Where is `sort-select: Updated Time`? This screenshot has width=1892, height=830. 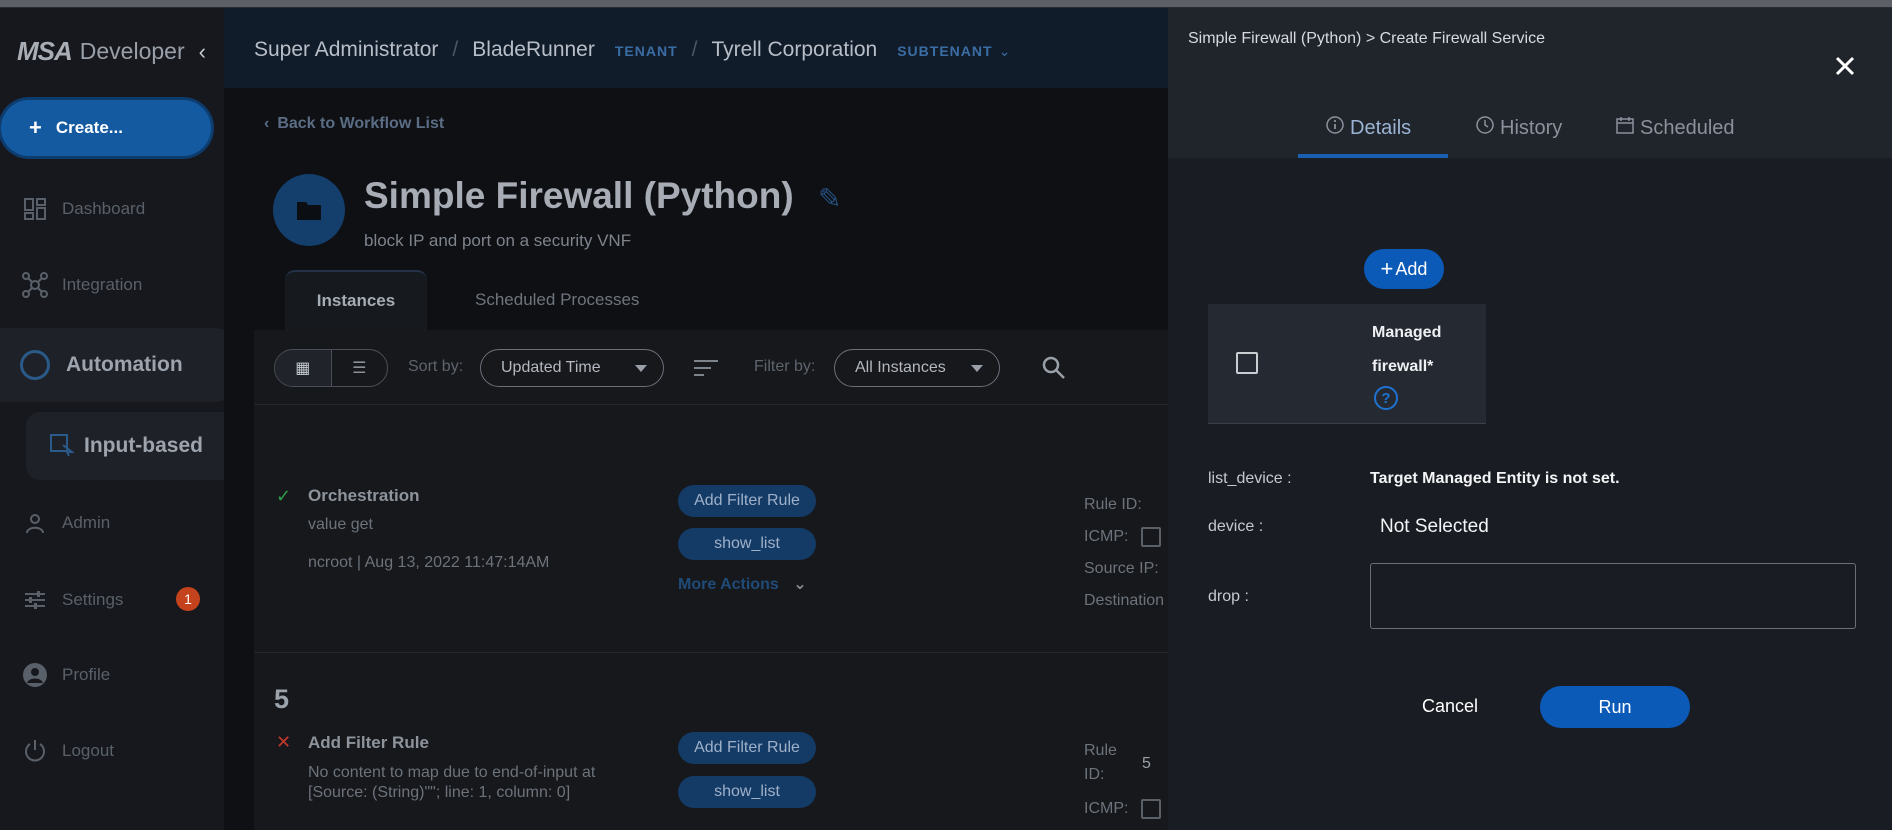 sort-select: Updated Time is located at coordinates (572, 368).